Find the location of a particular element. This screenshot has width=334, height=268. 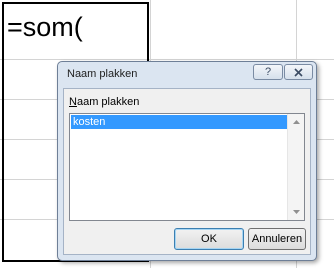

scroll-up-button is located at coordinates (296, 122).